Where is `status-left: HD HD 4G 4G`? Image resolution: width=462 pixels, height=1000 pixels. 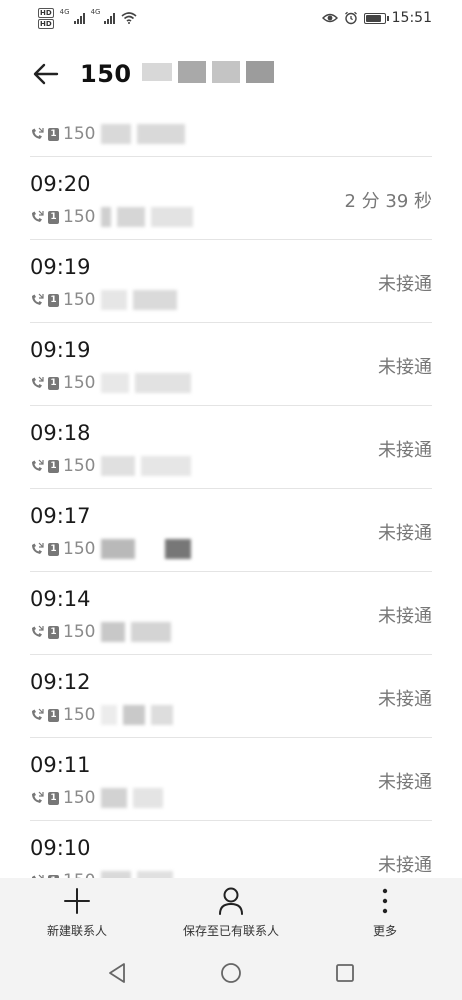
status-left: HD HD 4G 4G is located at coordinates (87, 18).